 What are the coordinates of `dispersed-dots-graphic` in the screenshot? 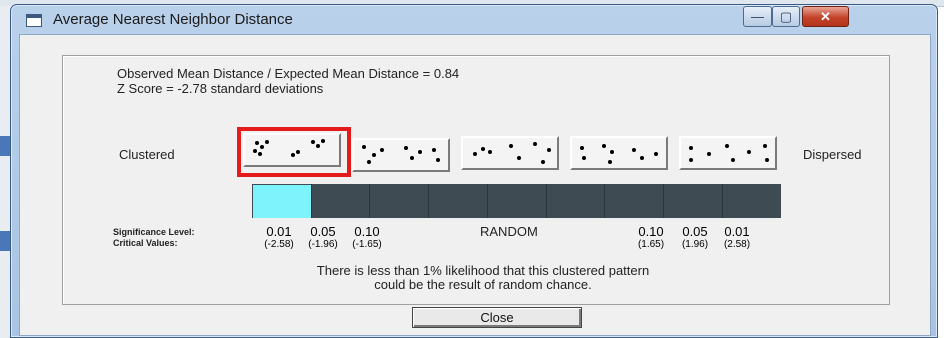 It's located at (729, 153).